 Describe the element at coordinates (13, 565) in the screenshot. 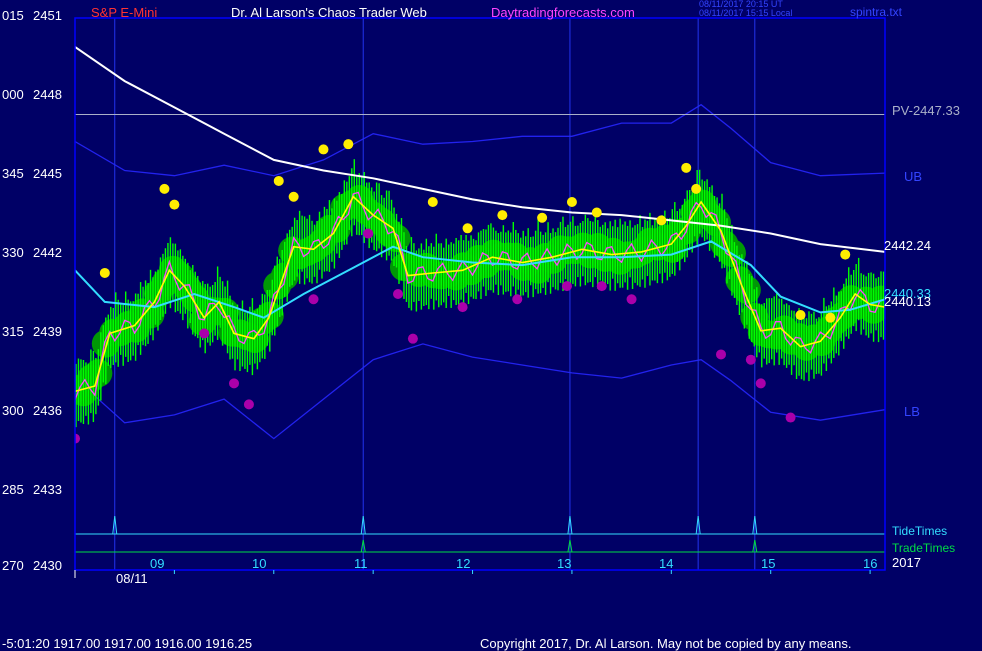

I see `y-label-left-7: 270` at that location.